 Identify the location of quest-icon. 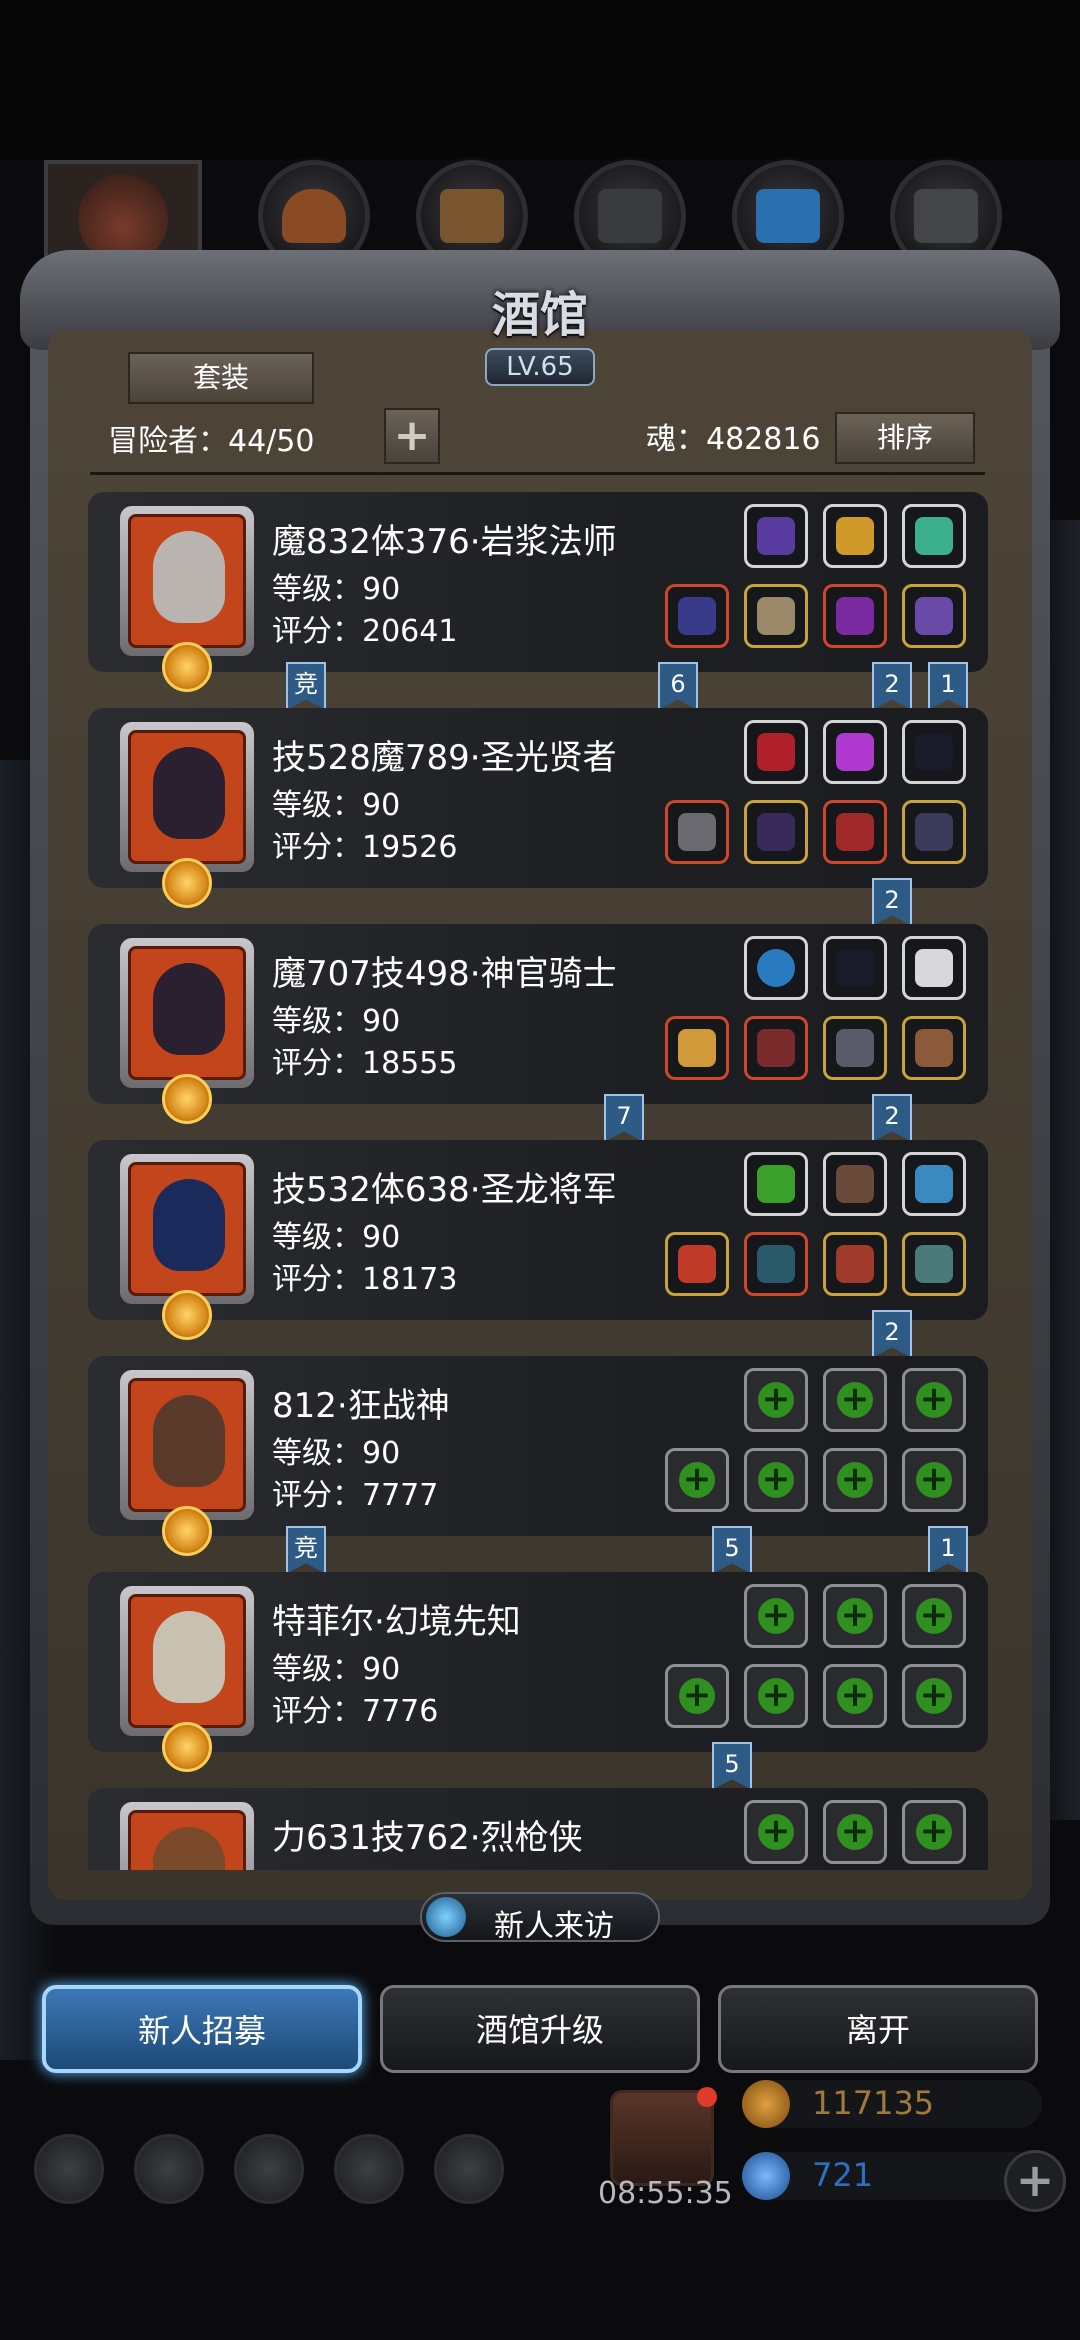
(169, 2169).